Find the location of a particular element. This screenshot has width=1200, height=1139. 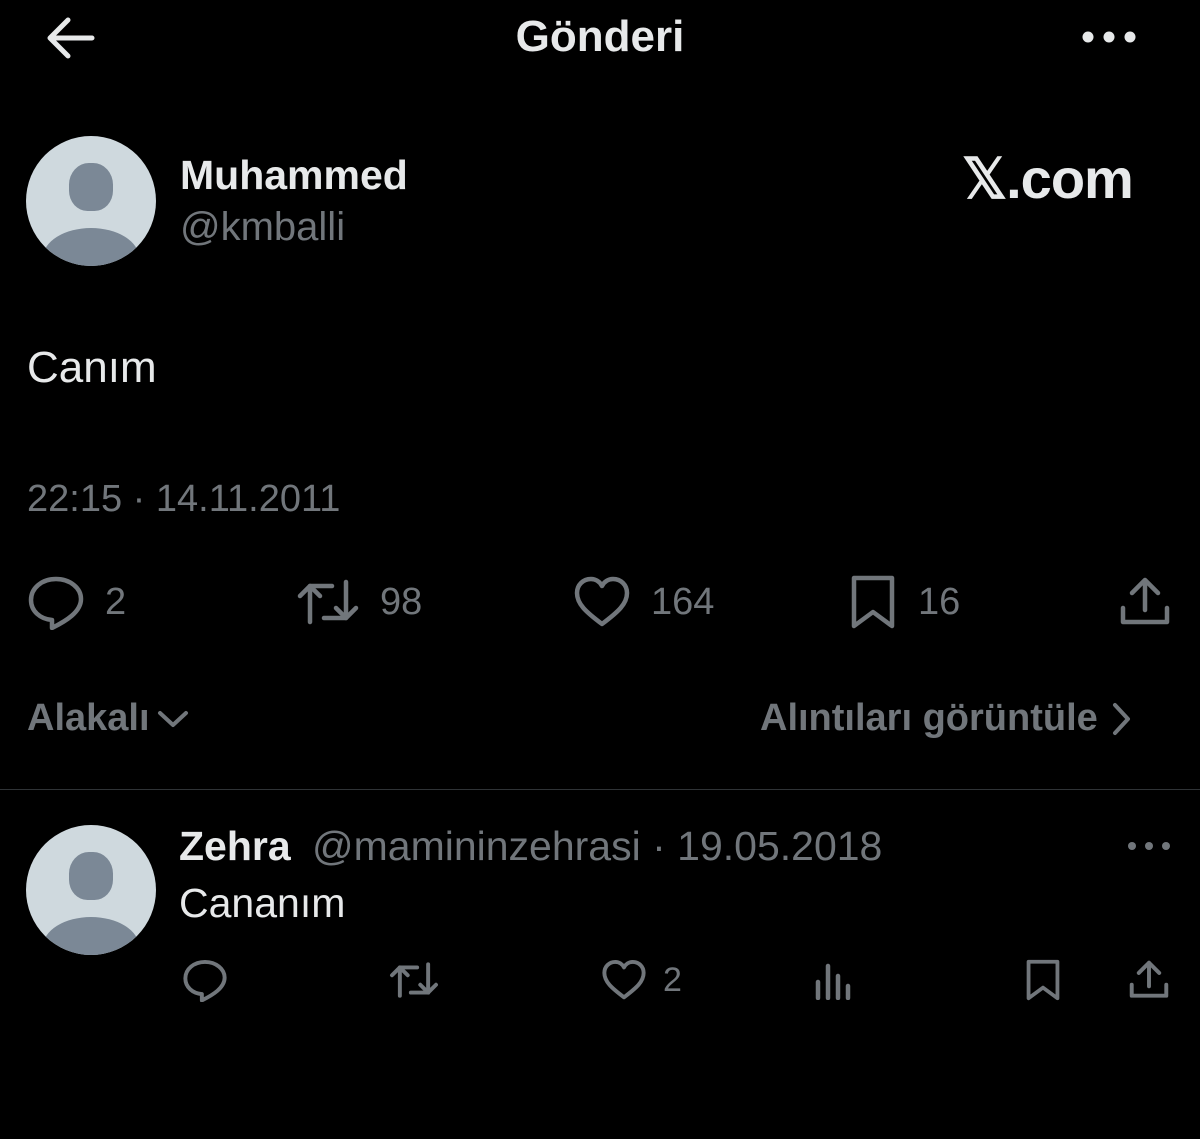

chevron-down-icon is located at coordinates (172, 718).